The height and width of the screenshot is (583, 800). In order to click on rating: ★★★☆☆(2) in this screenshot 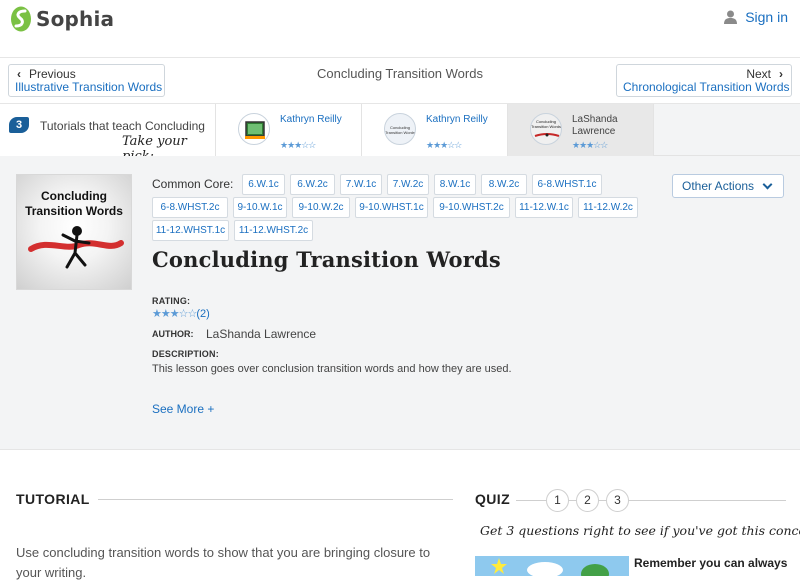, I will do `click(181, 313)`.